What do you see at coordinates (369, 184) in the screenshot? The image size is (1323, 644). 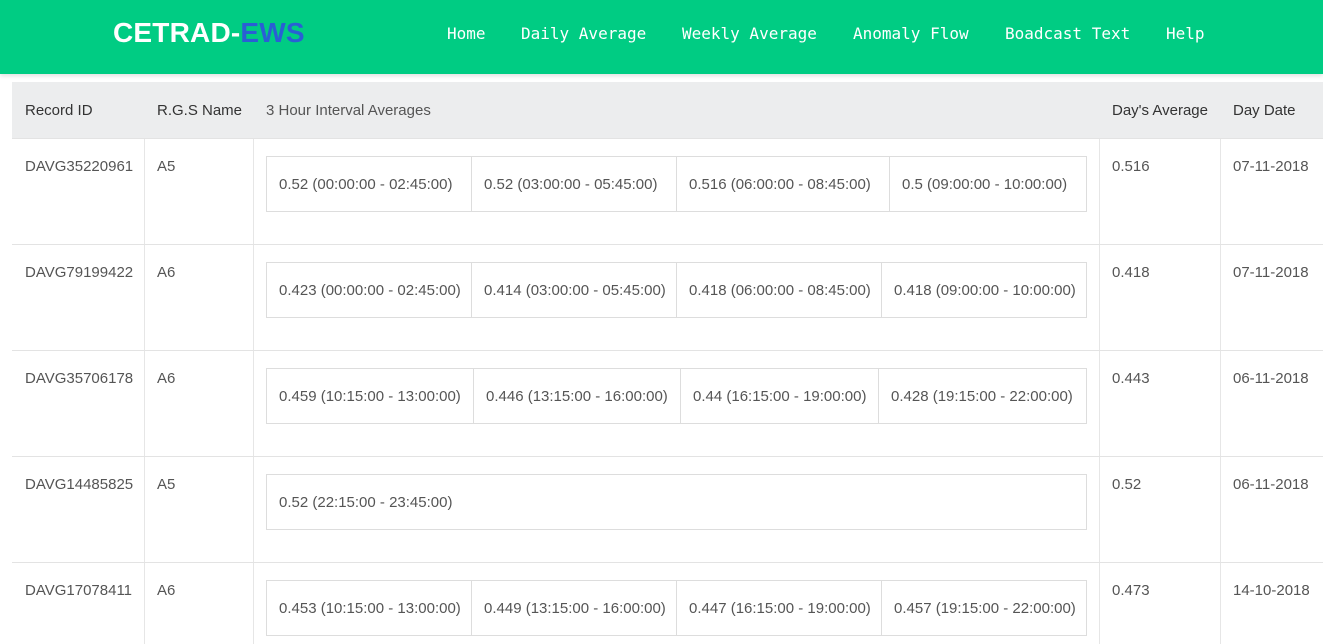 I see `interval-average-item: 0.52 (00:00:00 - 02:45:00)` at bounding box center [369, 184].